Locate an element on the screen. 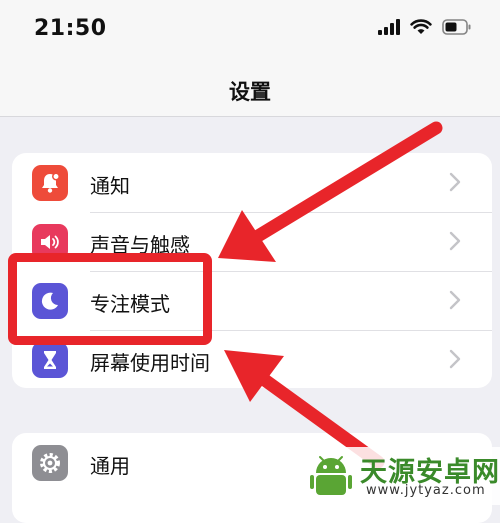  arrow-lower is located at coordinates (304, 409).